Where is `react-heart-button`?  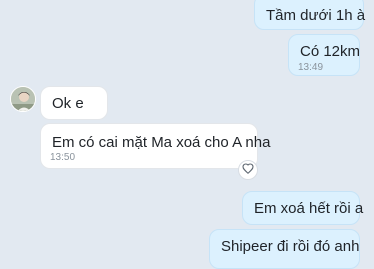 react-heart-button is located at coordinates (248, 170).